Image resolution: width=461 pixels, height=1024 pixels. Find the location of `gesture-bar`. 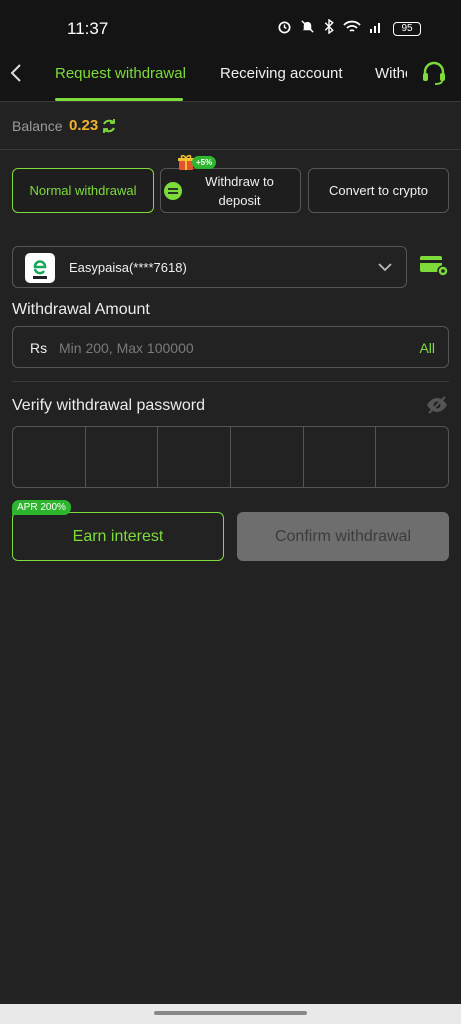

gesture-bar is located at coordinates (230, 1014).